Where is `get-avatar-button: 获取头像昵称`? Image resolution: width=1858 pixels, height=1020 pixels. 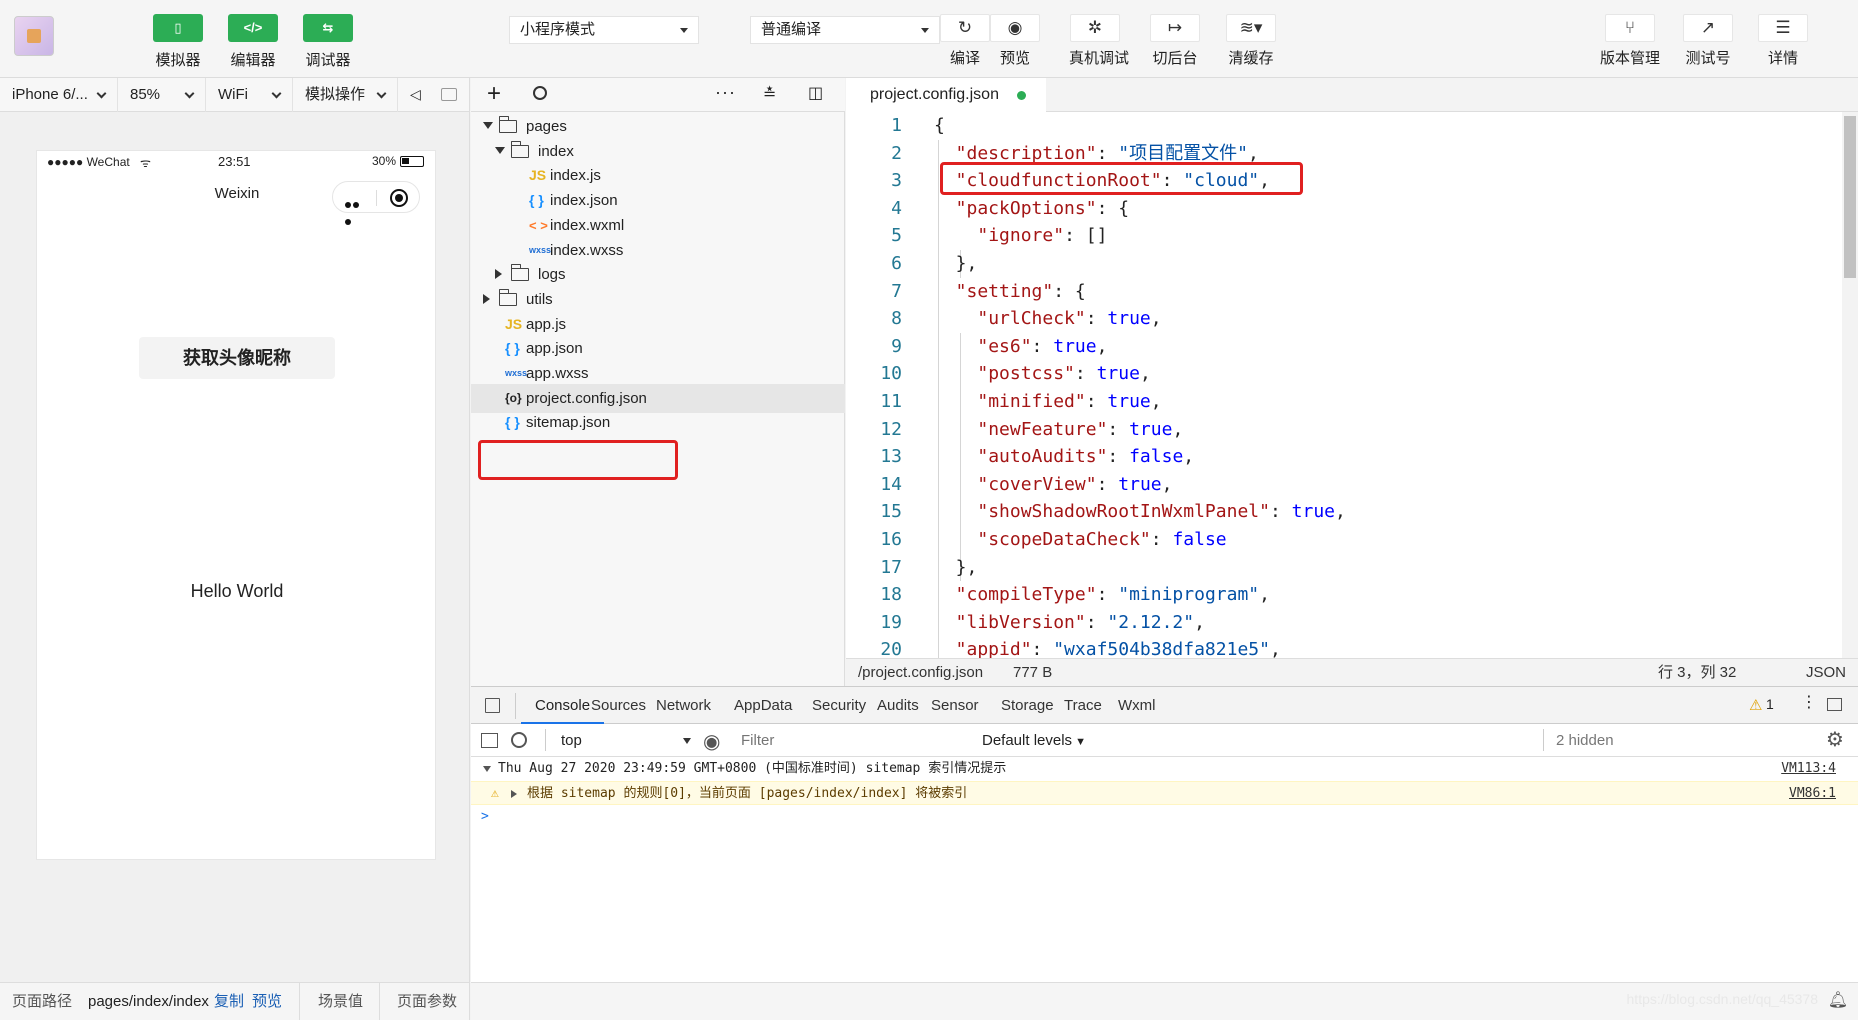
get-avatar-button: 获取头像昵称 is located at coordinates (237, 358).